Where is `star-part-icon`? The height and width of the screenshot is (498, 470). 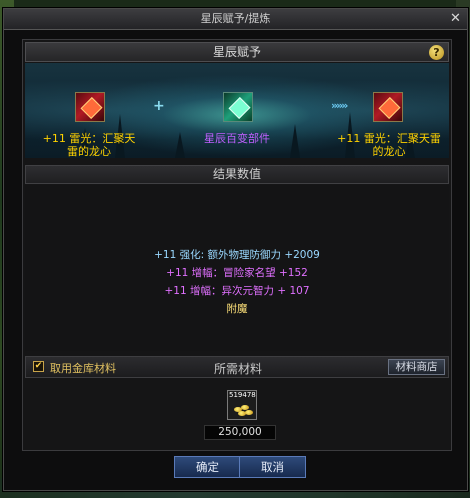
star-part-icon is located at coordinates (239, 108).